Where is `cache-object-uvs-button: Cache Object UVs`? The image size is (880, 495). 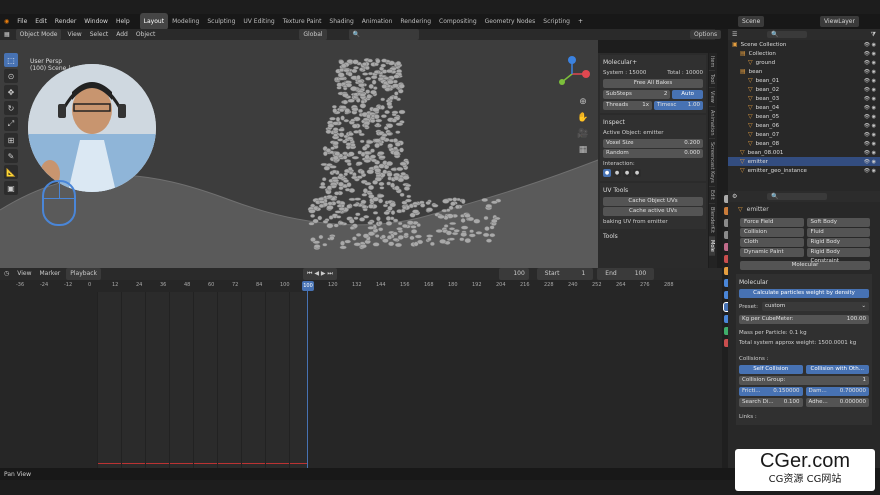 cache-object-uvs-button: Cache Object UVs is located at coordinates (653, 201).